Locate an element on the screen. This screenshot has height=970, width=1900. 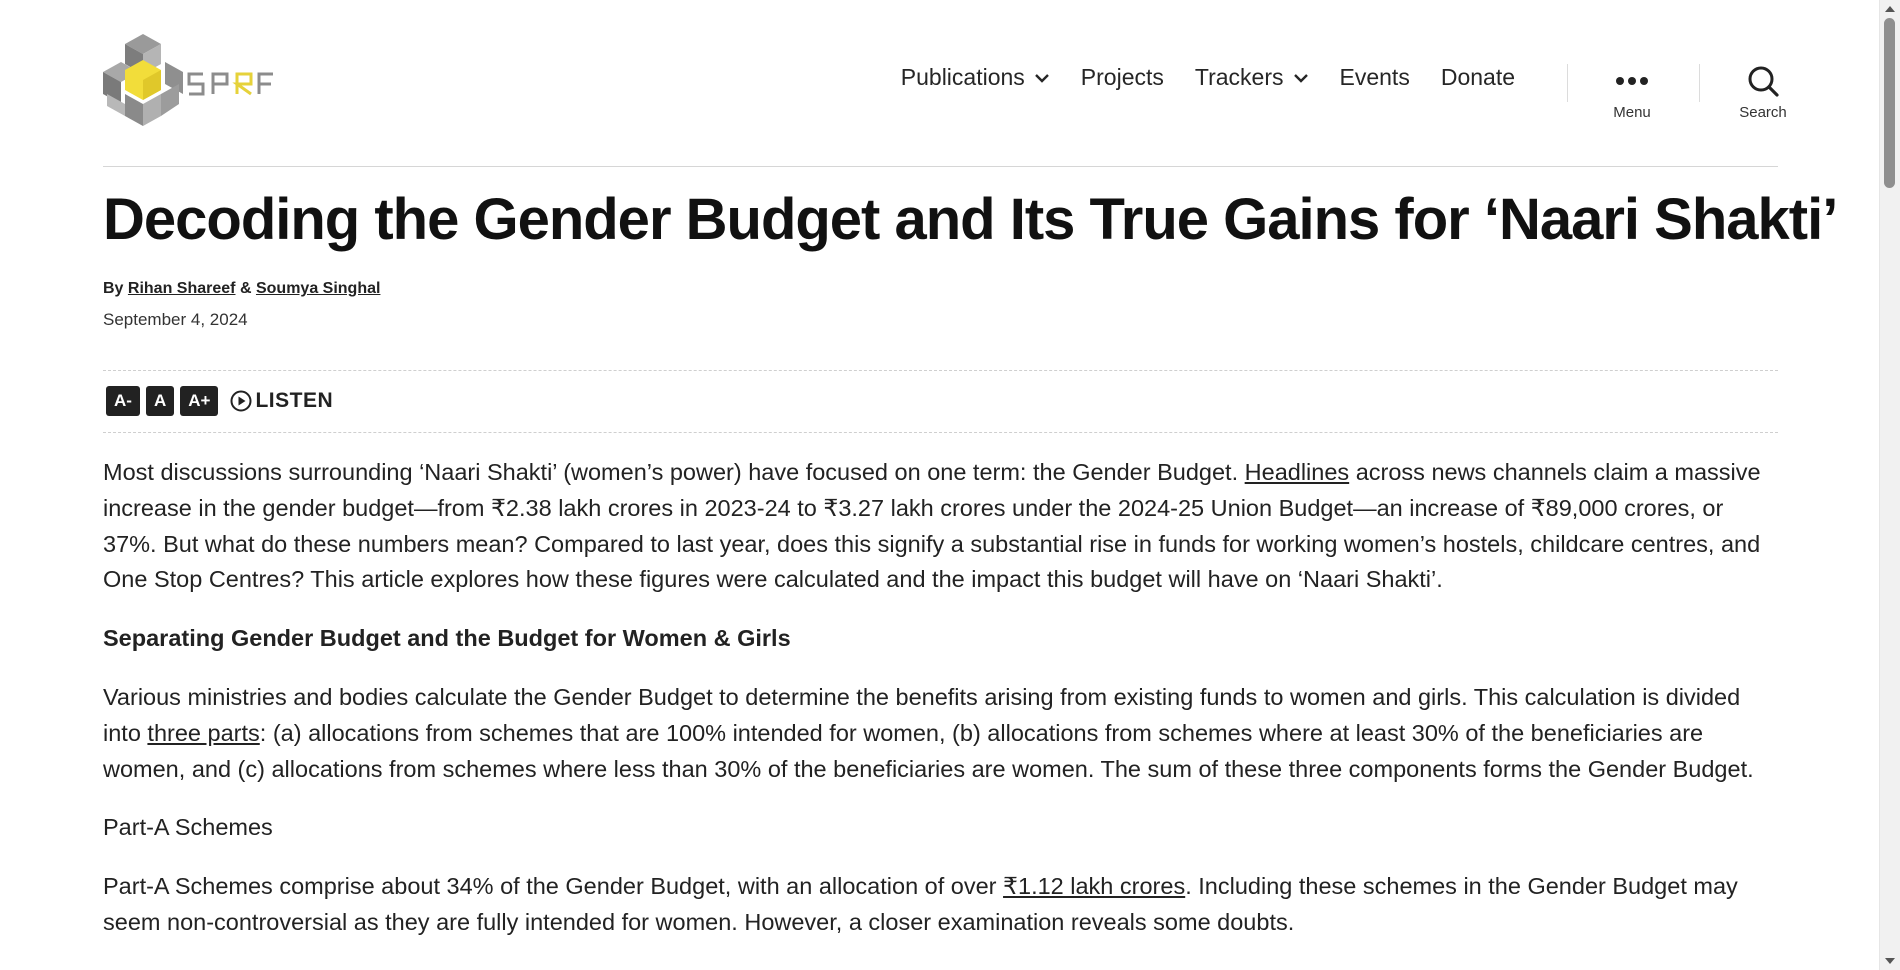
nav-item-events: Events is located at coordinates (1375, 77).